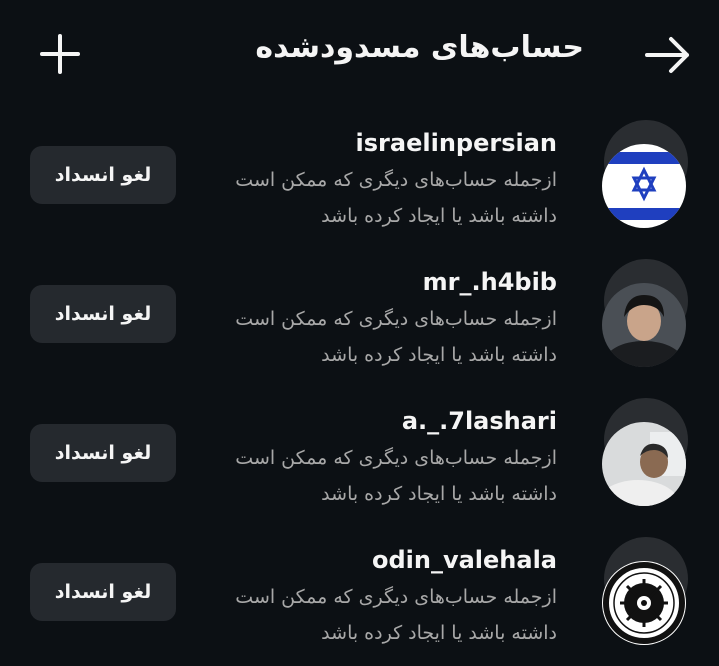  I want to click on username: mr_.h4bib, so click(490, 282).